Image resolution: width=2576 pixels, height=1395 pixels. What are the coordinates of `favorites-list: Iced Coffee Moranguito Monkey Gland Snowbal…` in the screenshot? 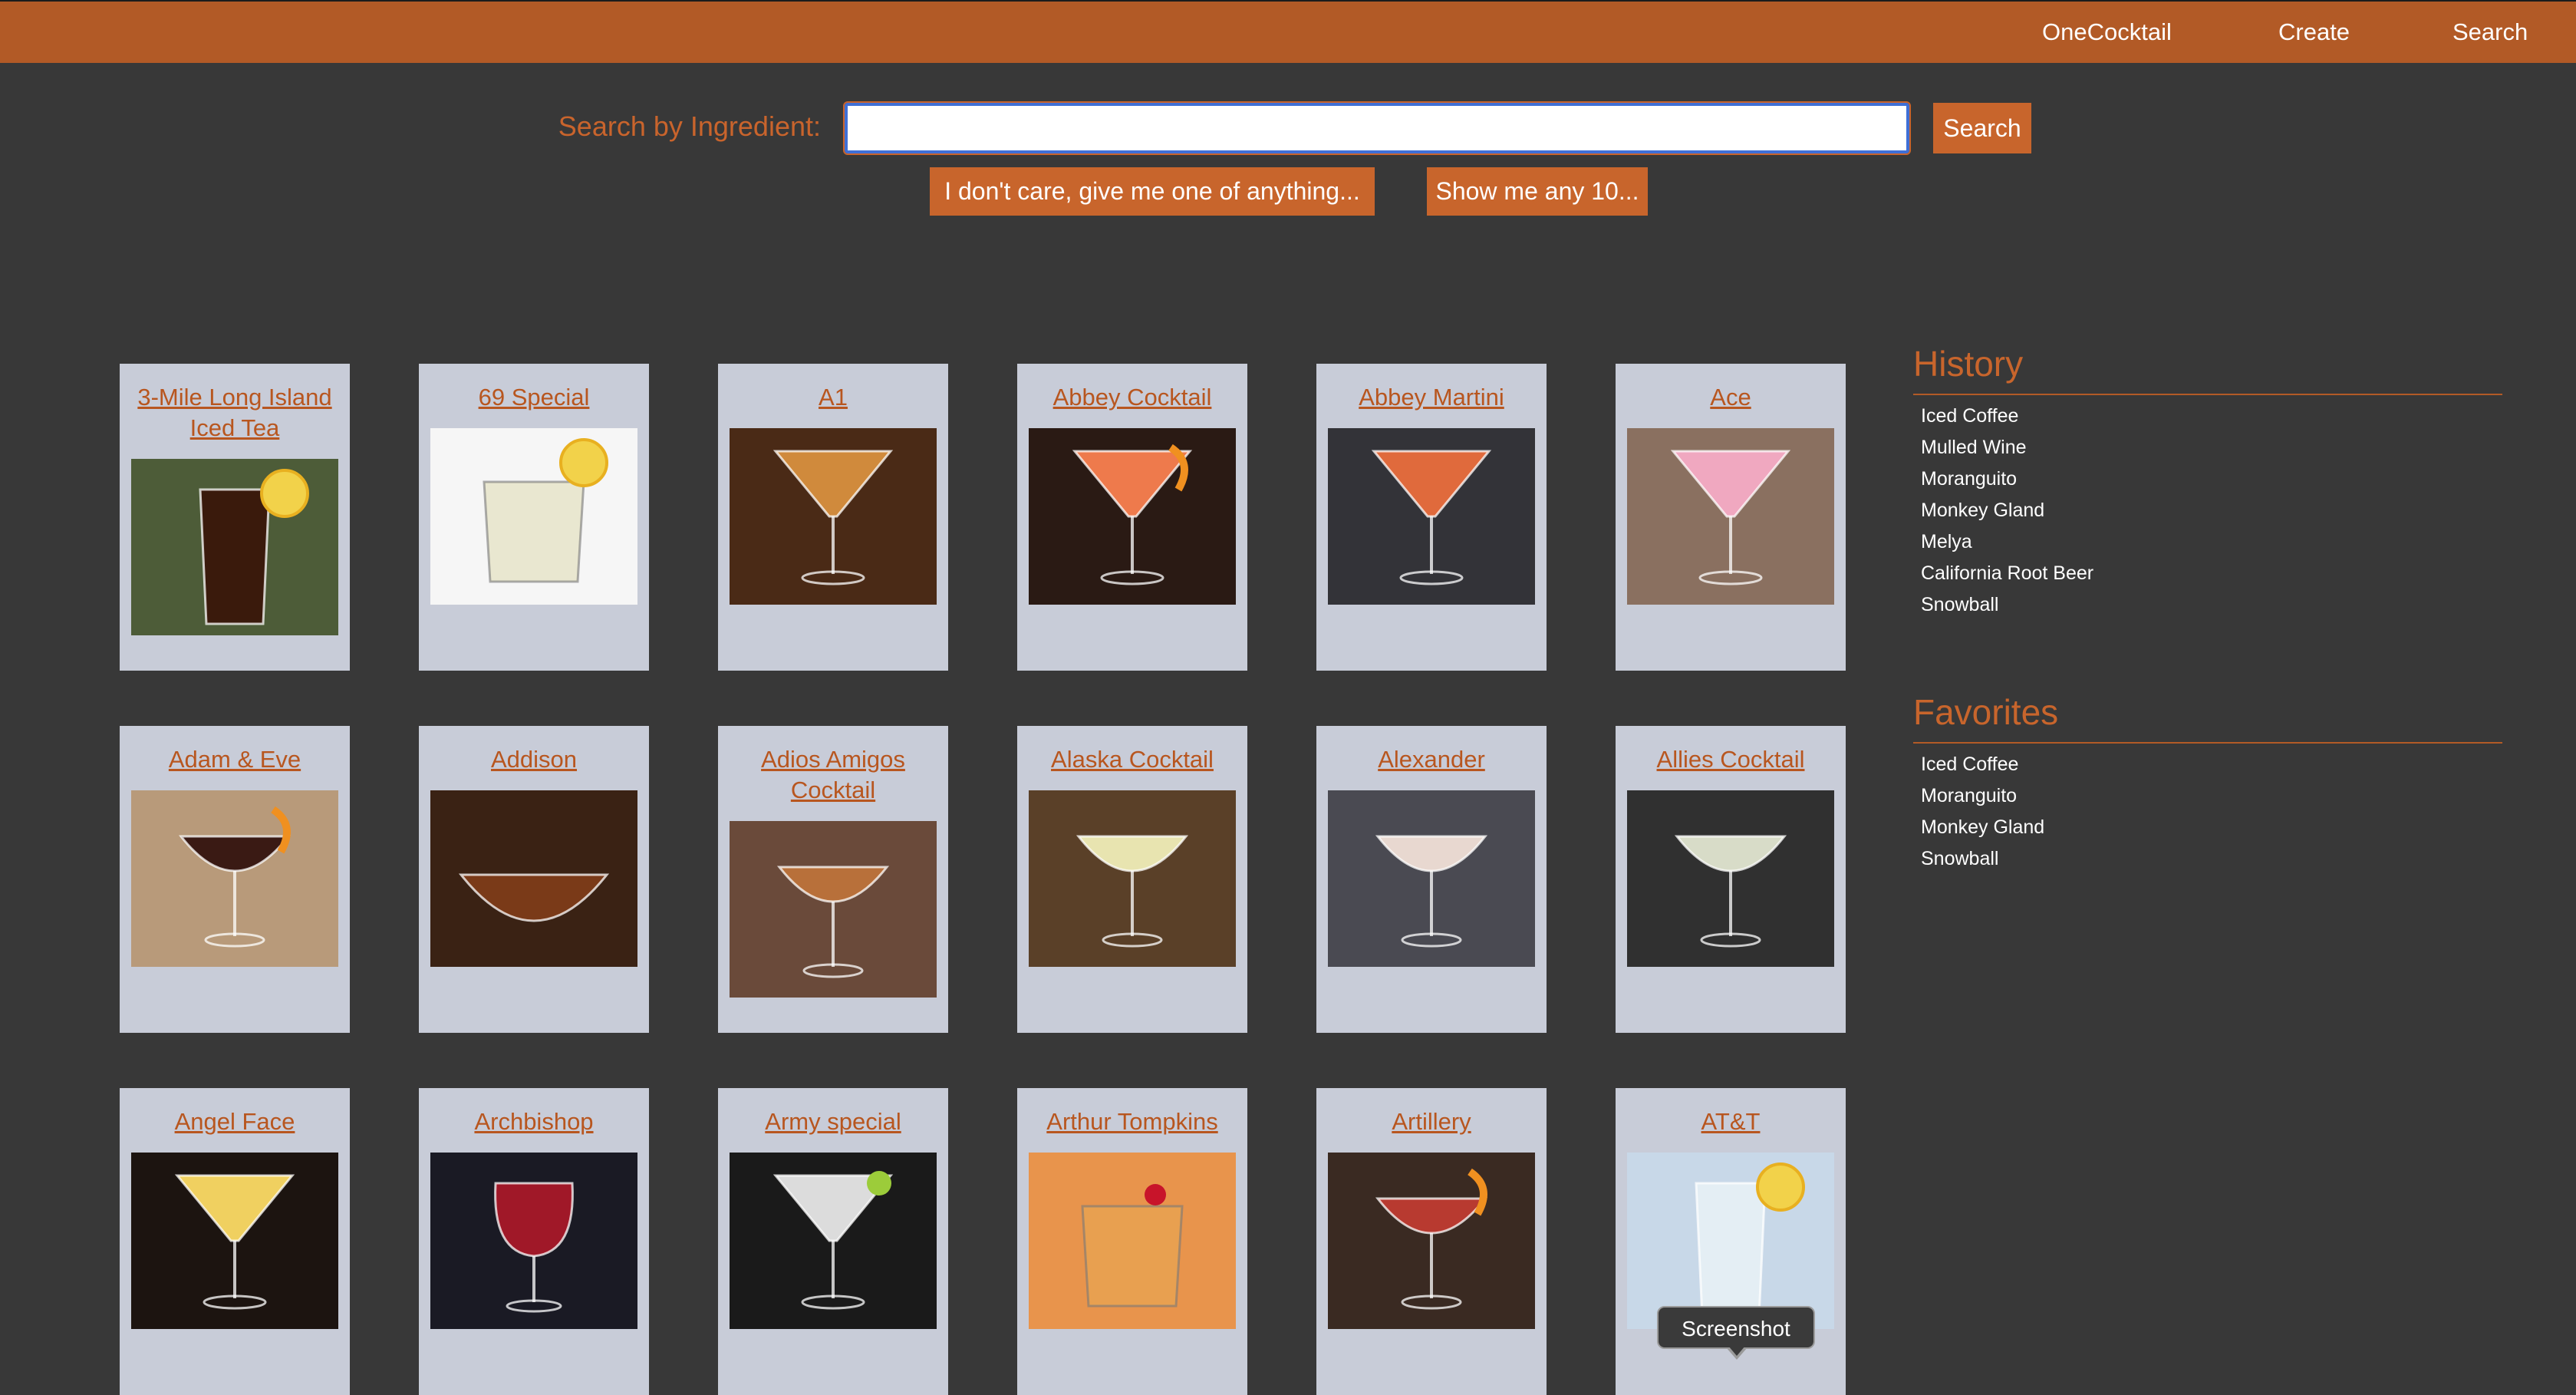 It's located at (1982, 812).